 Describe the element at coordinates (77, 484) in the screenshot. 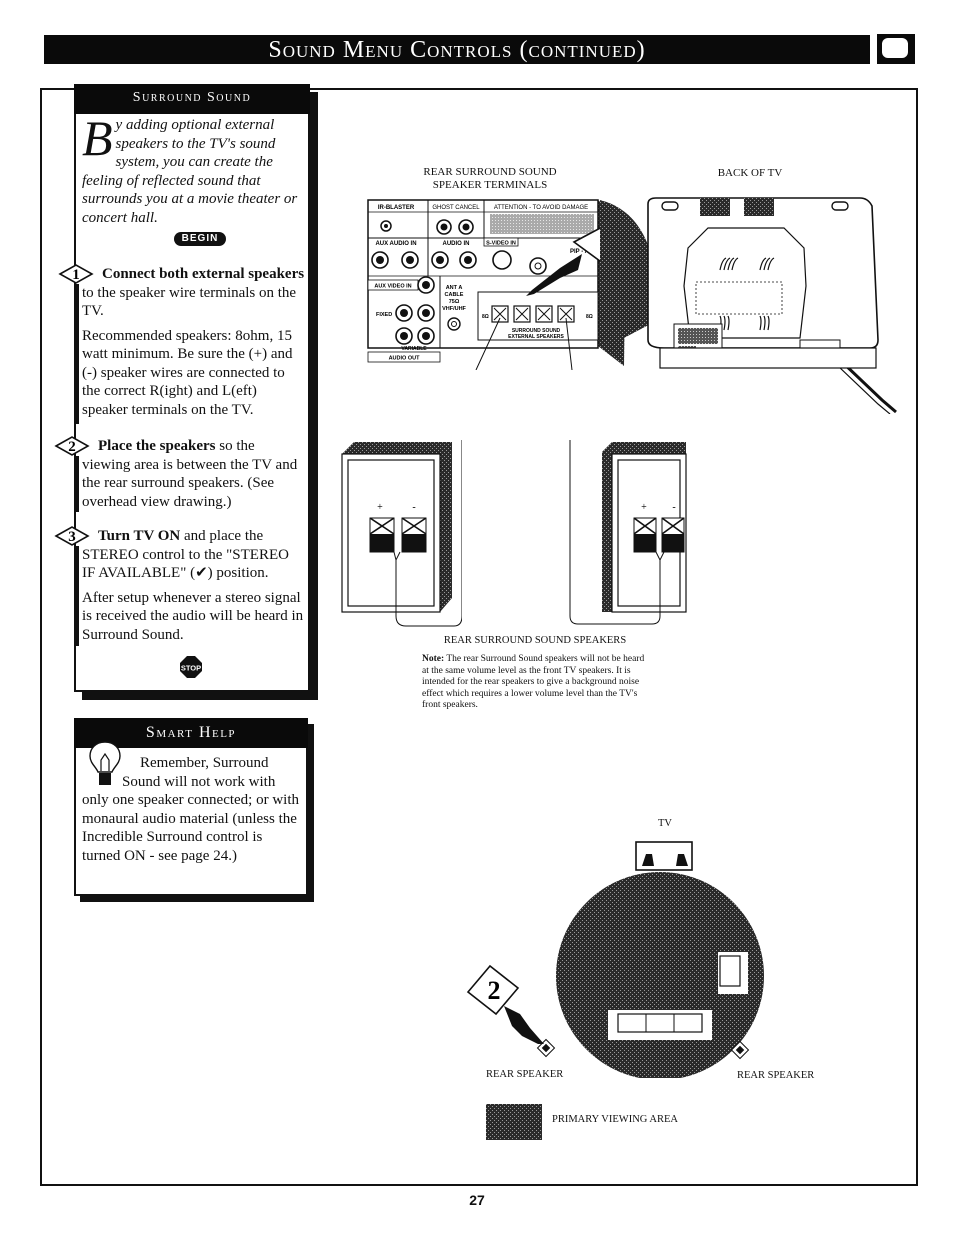

I see `step-2-bar` at that location.